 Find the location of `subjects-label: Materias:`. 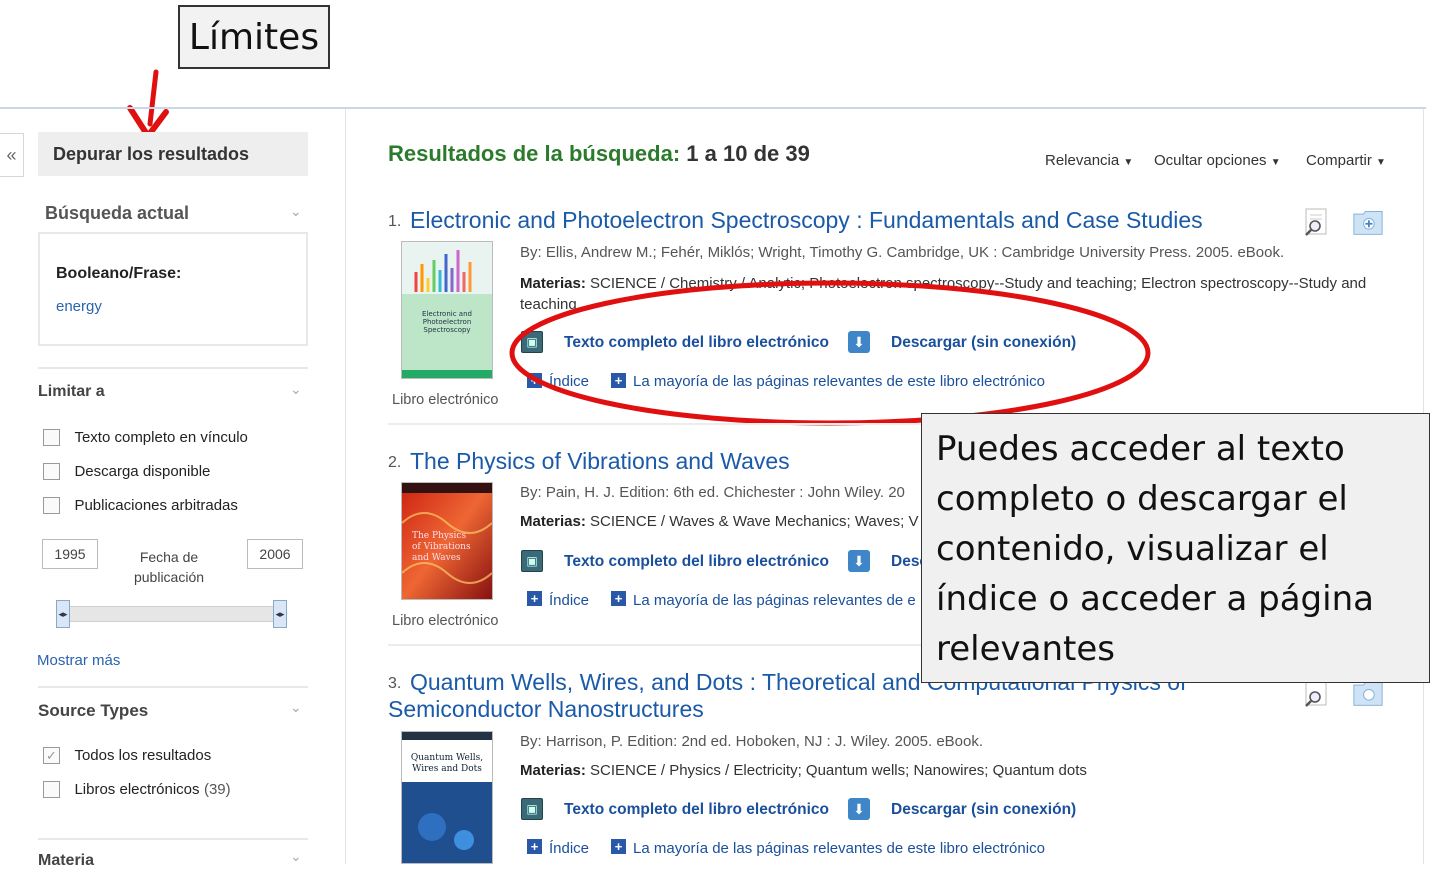

subjects-label: Materias: is located at coordinates (553, 521).